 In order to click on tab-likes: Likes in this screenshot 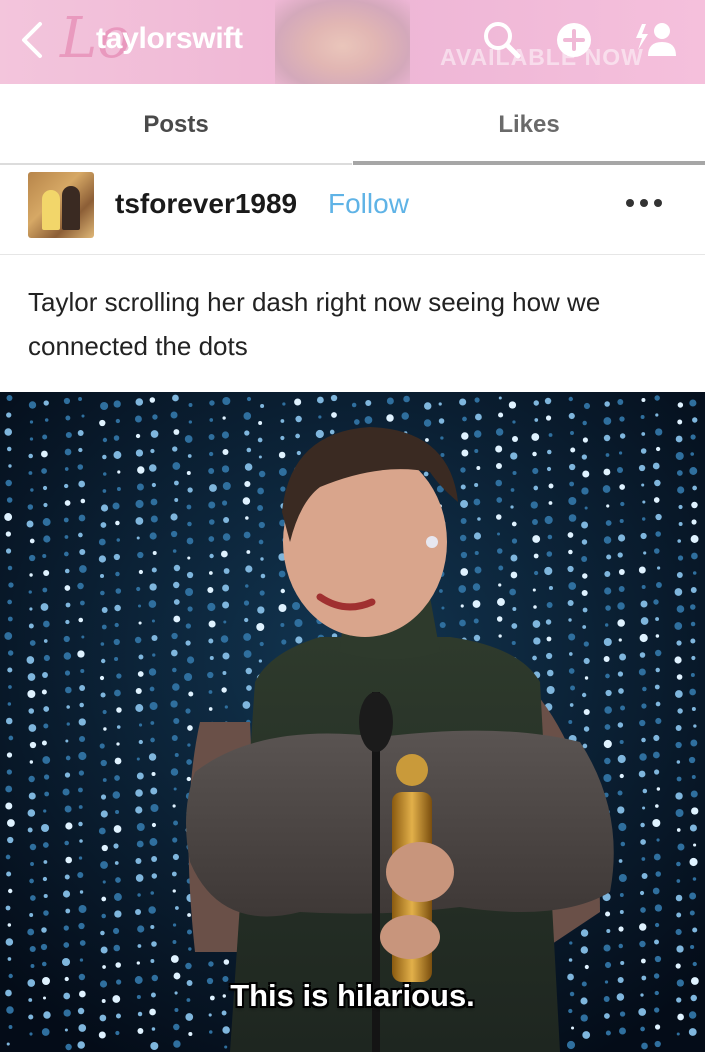, I will do `click(529, 125)`.